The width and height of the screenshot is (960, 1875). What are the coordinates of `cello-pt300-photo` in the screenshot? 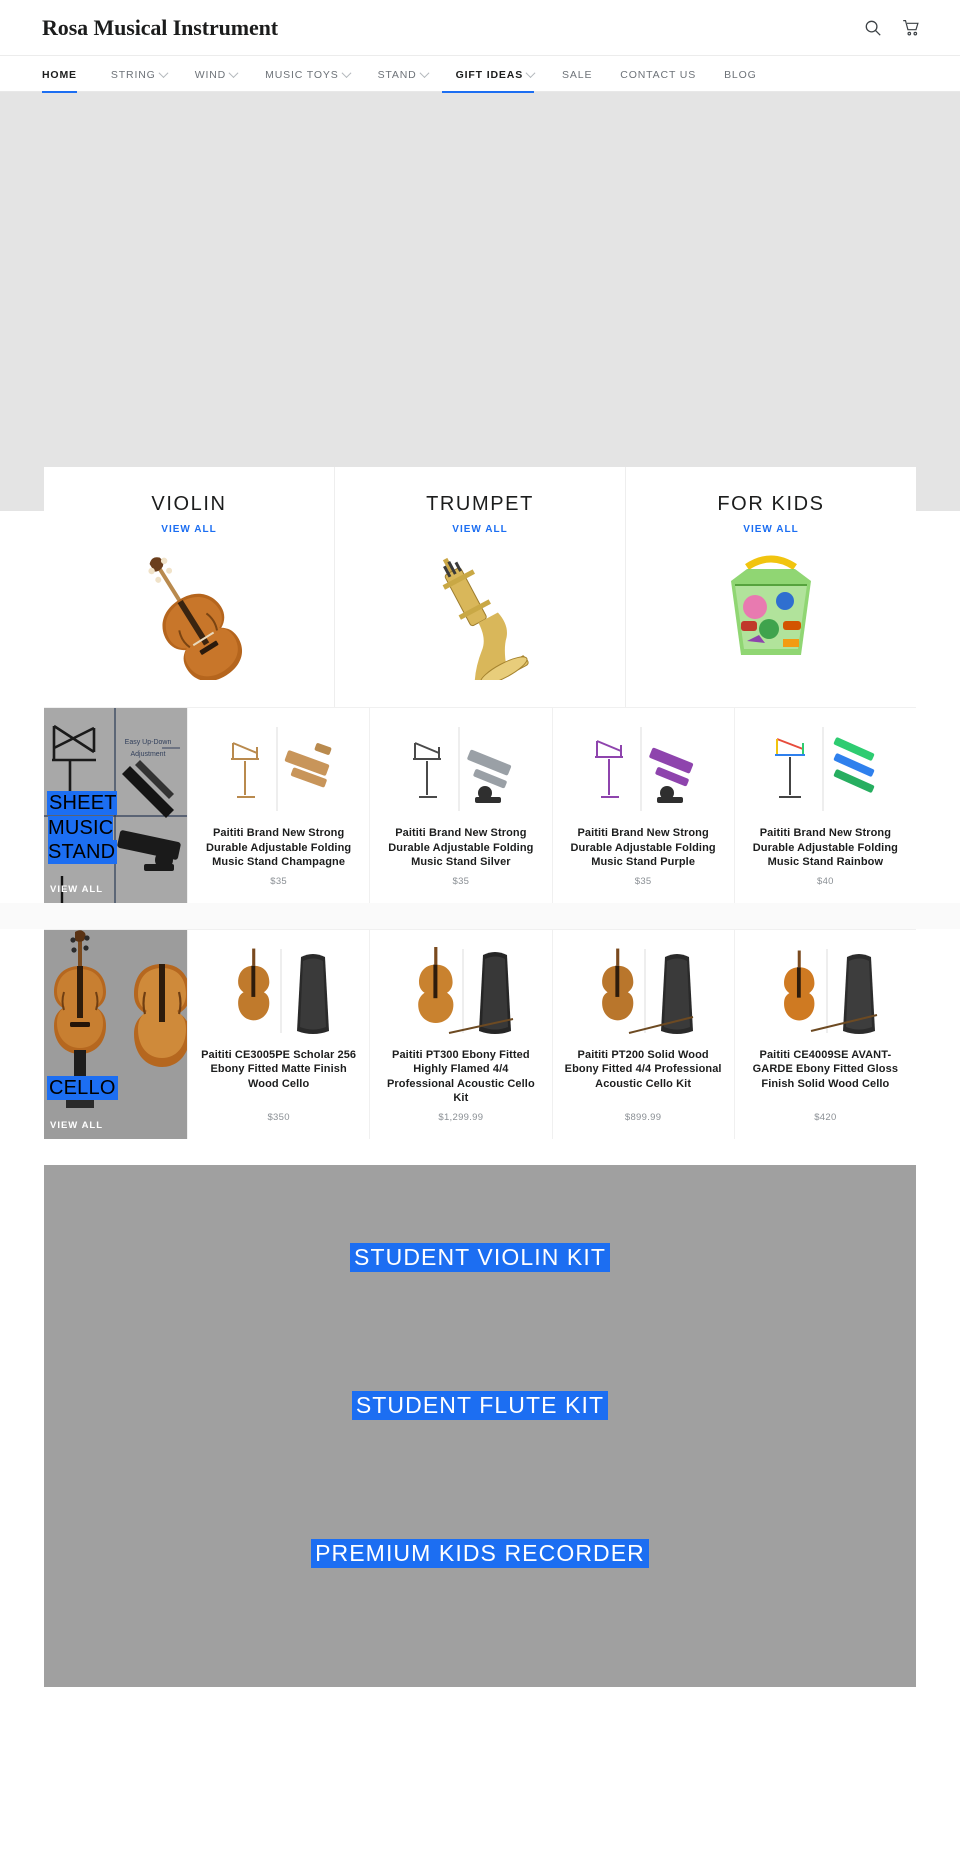 It's located at (460, 991).